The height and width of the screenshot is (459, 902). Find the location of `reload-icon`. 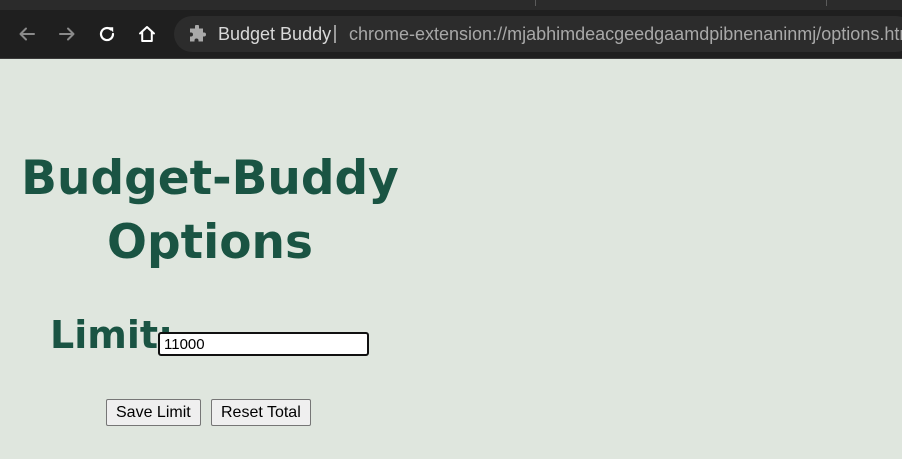

reload-icon is located at coordinates (107, 34).